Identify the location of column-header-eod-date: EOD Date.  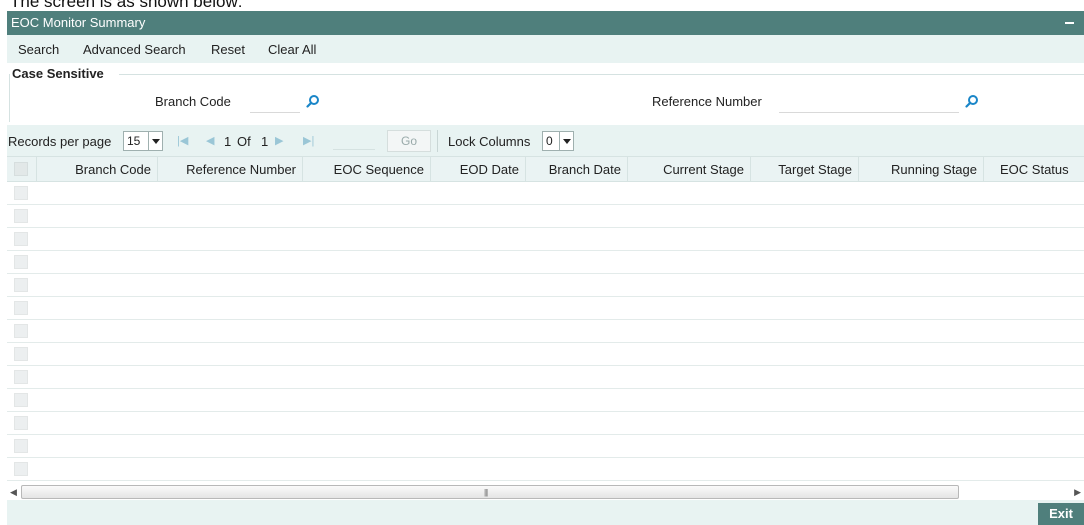
(478, 169).